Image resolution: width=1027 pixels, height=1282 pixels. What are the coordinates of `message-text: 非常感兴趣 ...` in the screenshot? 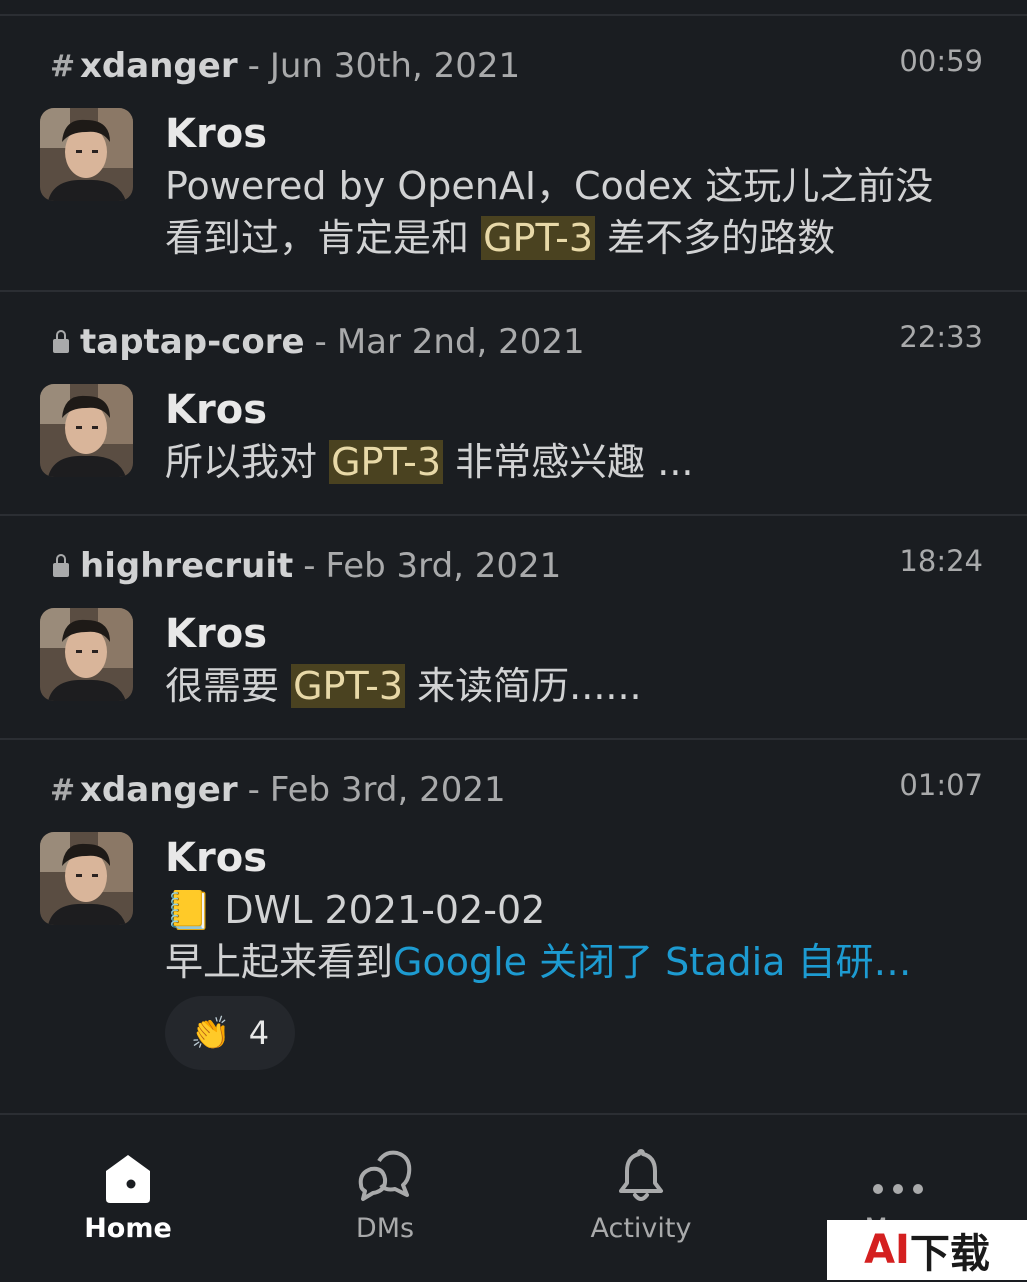 It's located at (568, 462).